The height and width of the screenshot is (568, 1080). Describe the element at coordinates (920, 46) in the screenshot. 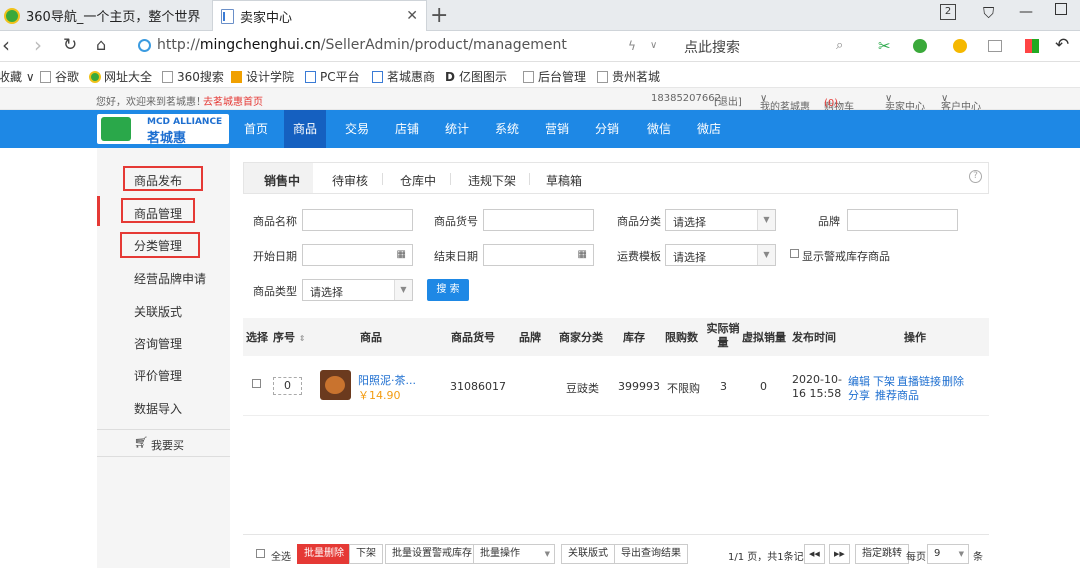

I see `translate-icon` at that location.